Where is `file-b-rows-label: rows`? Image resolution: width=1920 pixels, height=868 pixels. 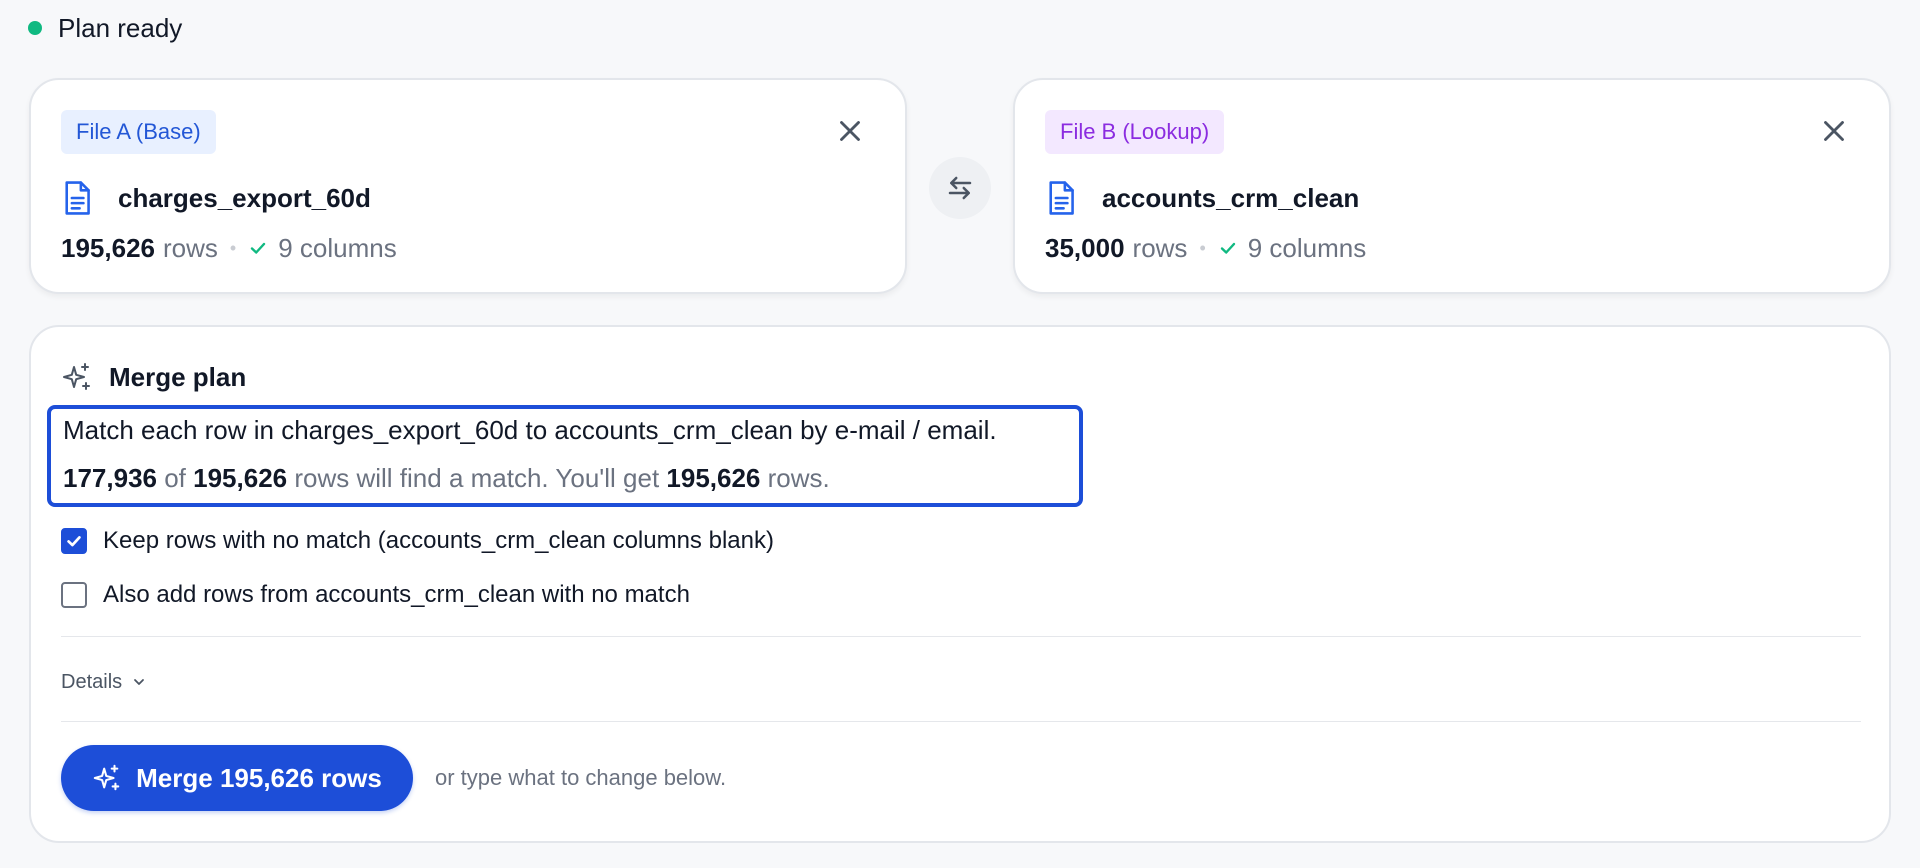 file-b-rows-label: rows is located at coordinates (1160, 247).